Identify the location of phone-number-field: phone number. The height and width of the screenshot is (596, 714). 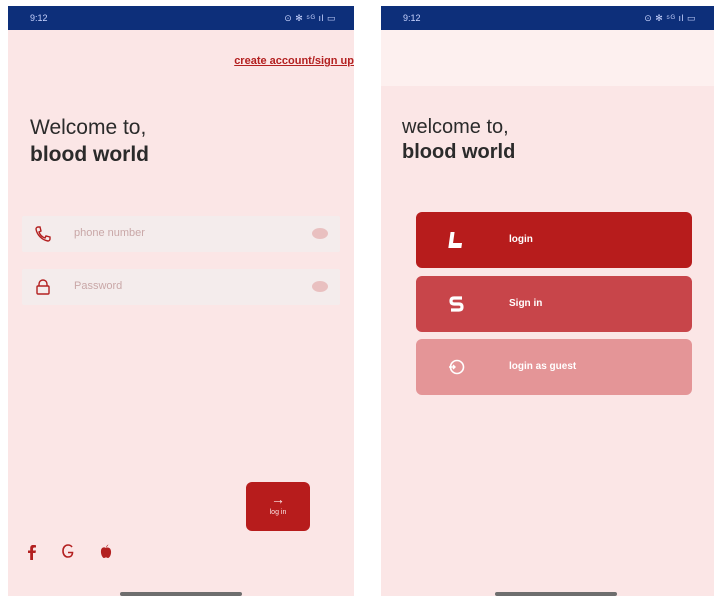
(181, 234).